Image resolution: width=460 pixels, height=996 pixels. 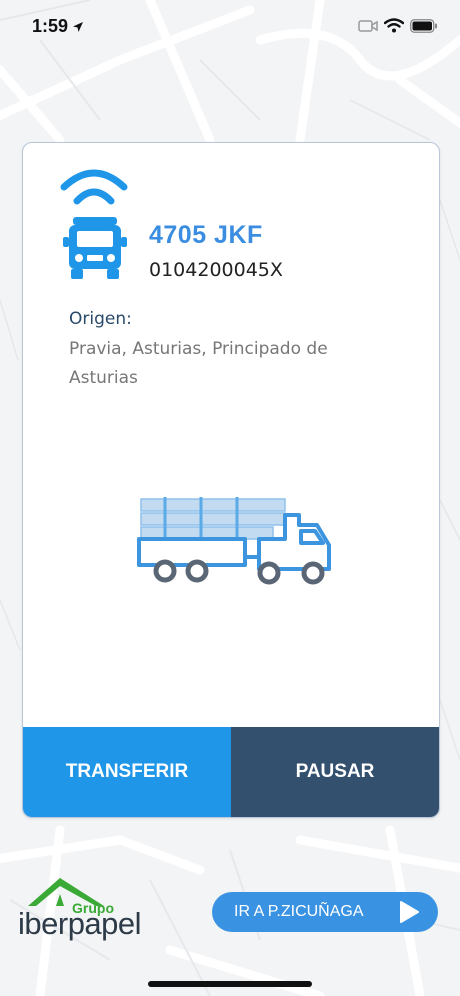 I want to click on iberpapel-logo: Grupo iberpapel, so click(x=83, y=911).